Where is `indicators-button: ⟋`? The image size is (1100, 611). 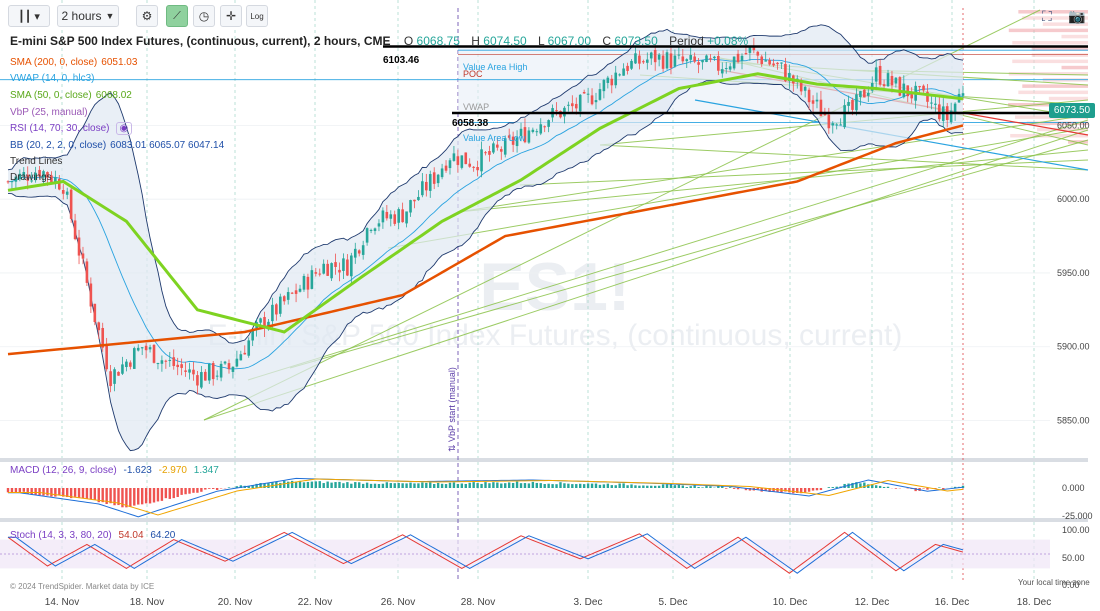
indicators-button: ⟋ is located at coordinates (177, 16).